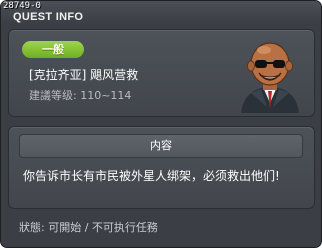 The width and height of the screenshot is (322, 248). I want to click on npc-portrait-icon, so click(270, 77).